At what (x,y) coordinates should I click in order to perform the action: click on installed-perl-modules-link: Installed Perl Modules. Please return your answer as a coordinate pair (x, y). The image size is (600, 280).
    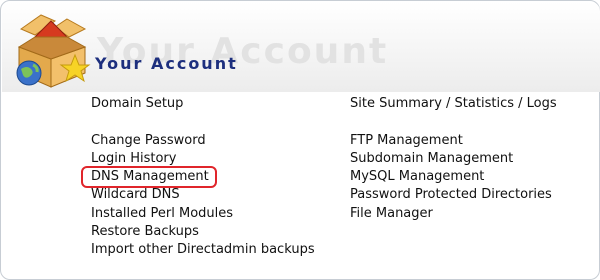
    Looking at the image, I should click on (203, 214).